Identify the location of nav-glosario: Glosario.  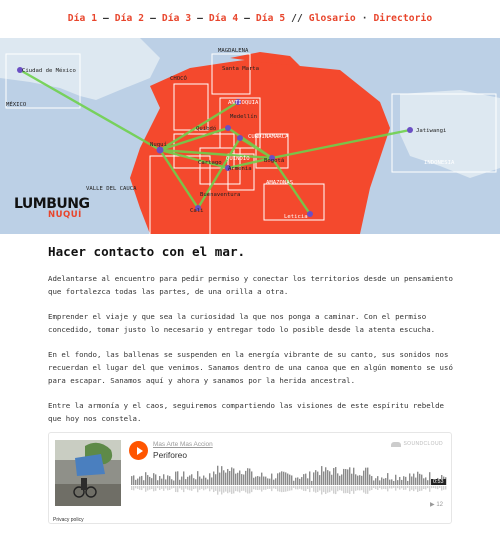
(332, 18).